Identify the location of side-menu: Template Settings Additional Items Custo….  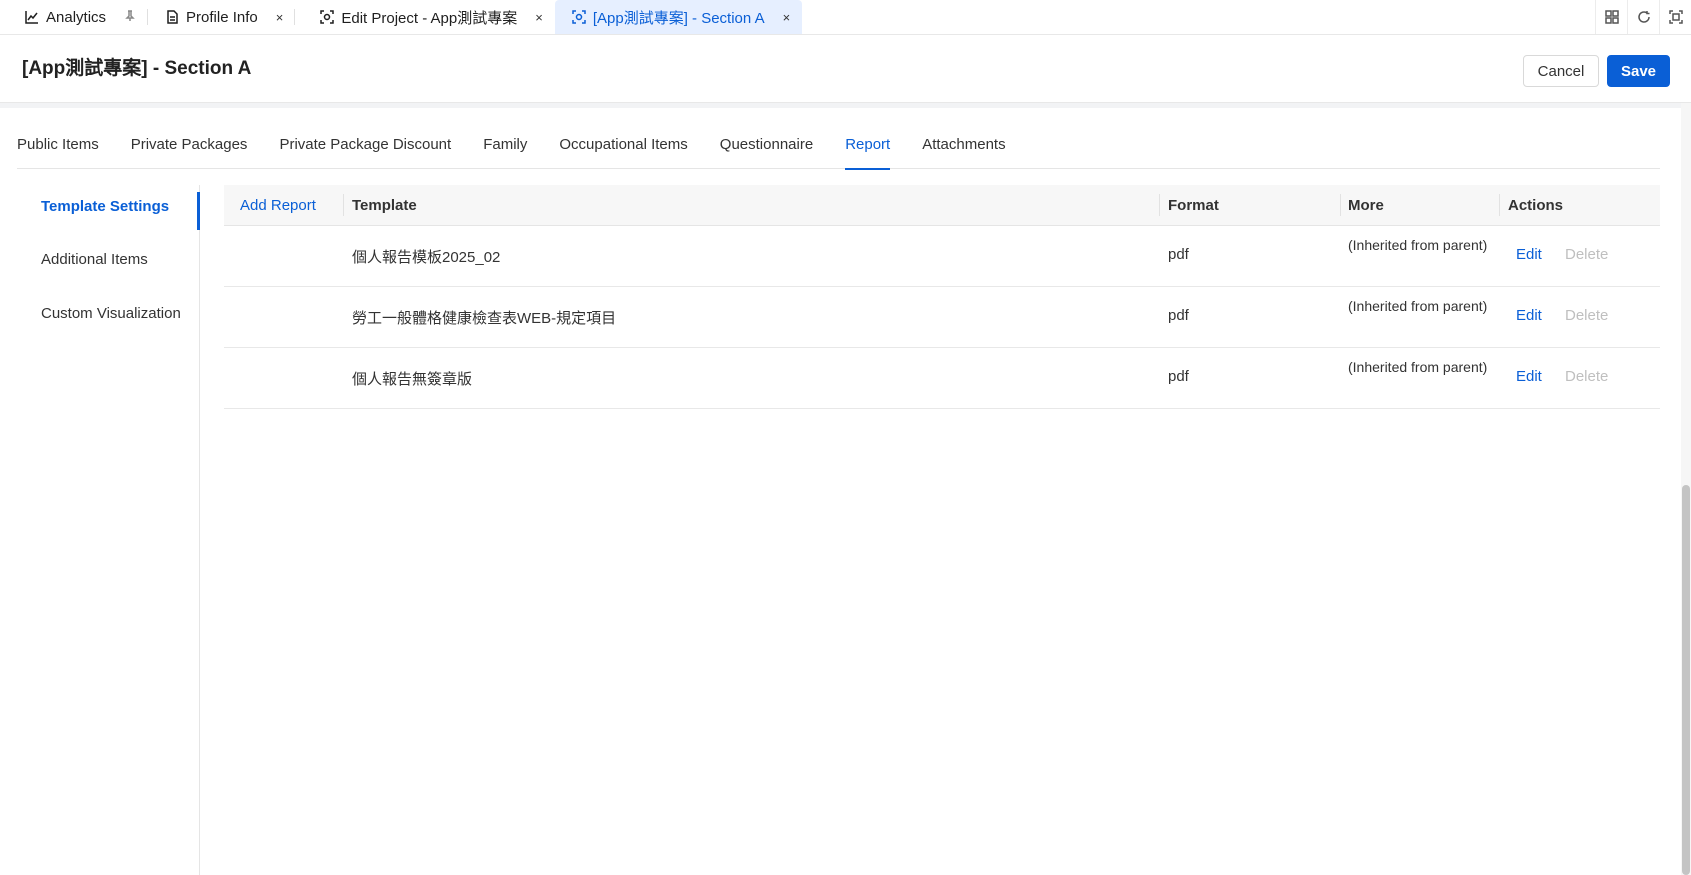
(100, 530).